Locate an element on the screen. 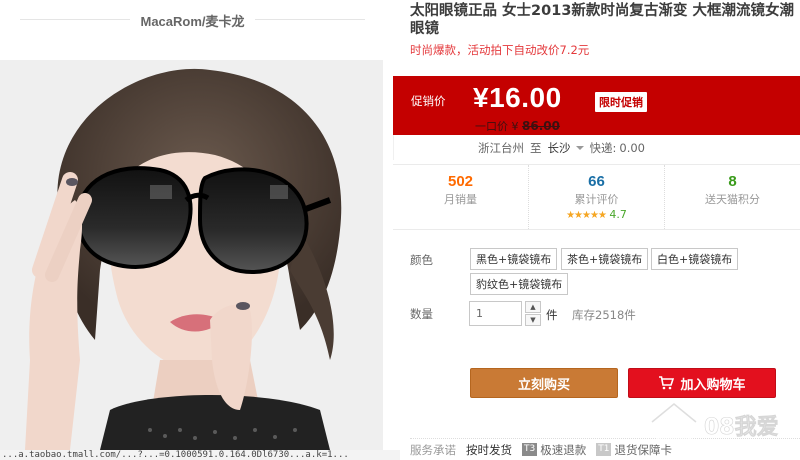 This screenshot has height=460, width=800. monthly-sales-count: 502 is located at coordinates (460, 181).